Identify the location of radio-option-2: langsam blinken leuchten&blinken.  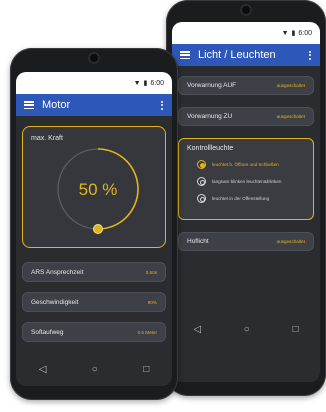
(251, 181).